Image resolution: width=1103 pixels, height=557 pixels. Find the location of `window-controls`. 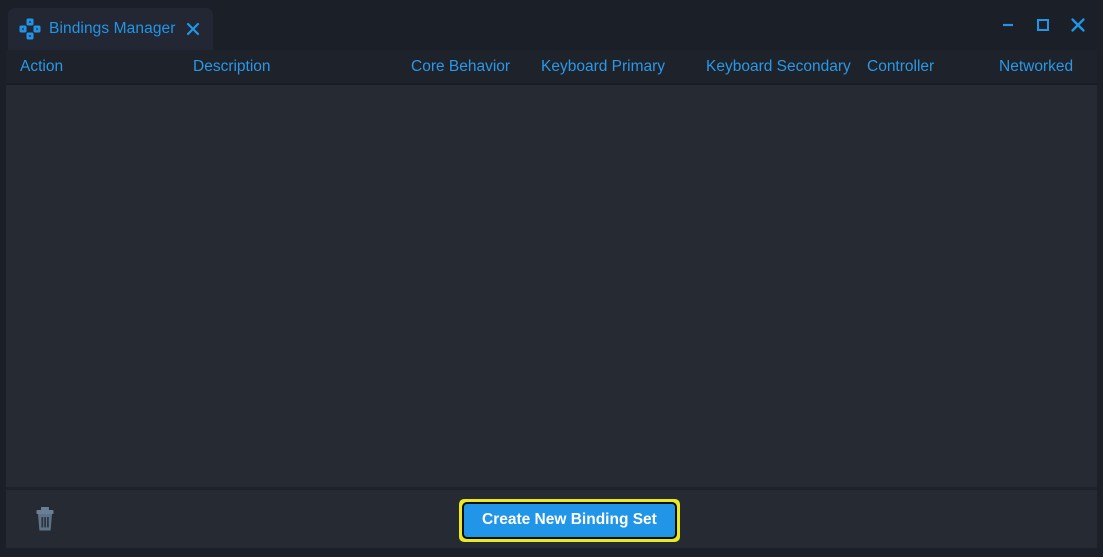

window-controls is located at coordinates (1043, 25).